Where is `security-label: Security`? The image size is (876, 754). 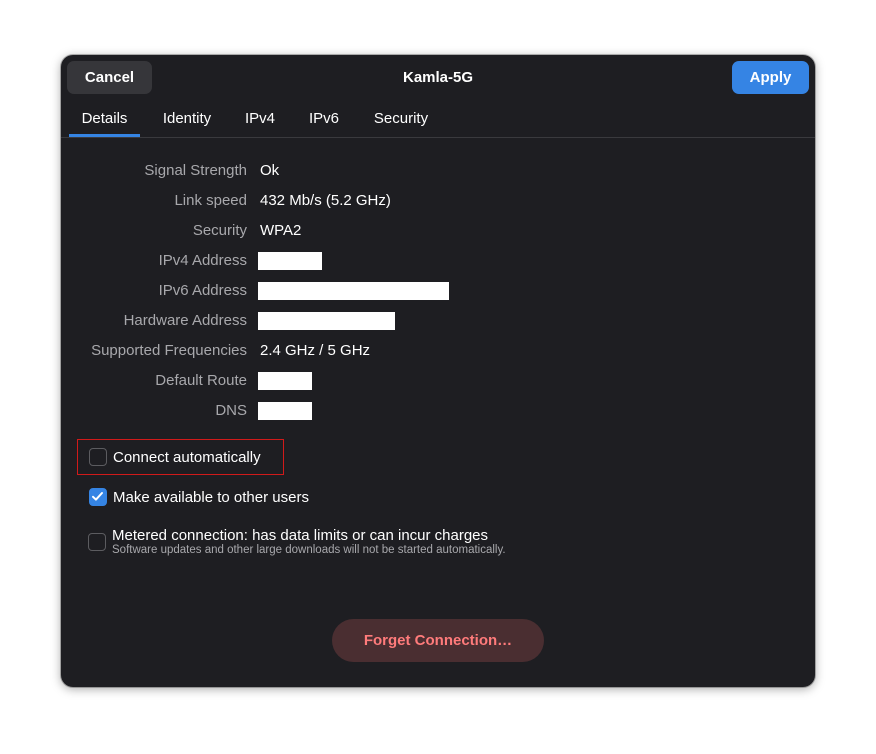
security-label: Security is located at coordinates (219, 230).